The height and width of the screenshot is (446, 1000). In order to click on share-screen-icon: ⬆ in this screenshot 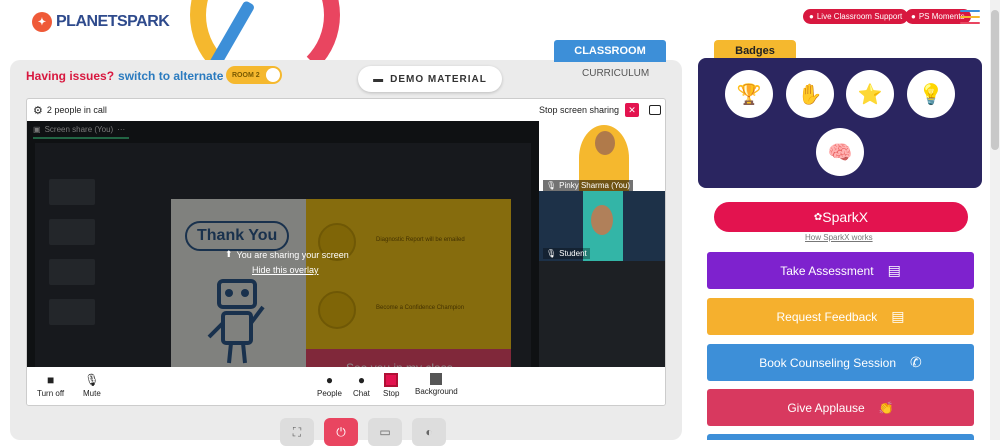, I will do `click(229, 254)`.